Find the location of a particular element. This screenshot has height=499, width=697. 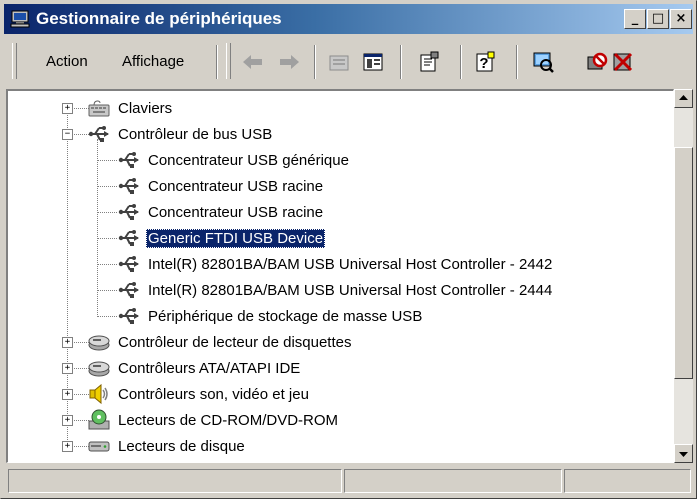

vertical-scrollbar is located at coordinates (683, 276).